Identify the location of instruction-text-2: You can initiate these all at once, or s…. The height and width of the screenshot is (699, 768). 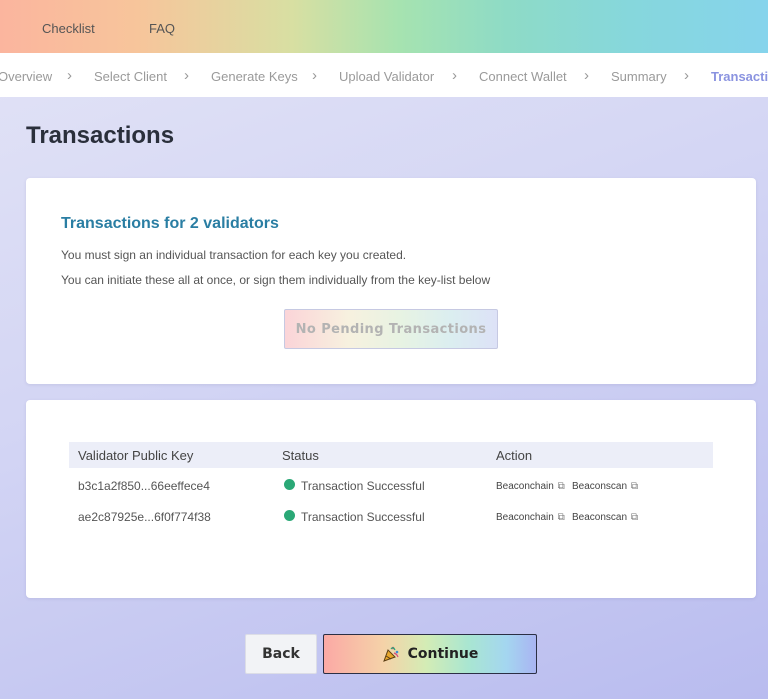
(276, 280).